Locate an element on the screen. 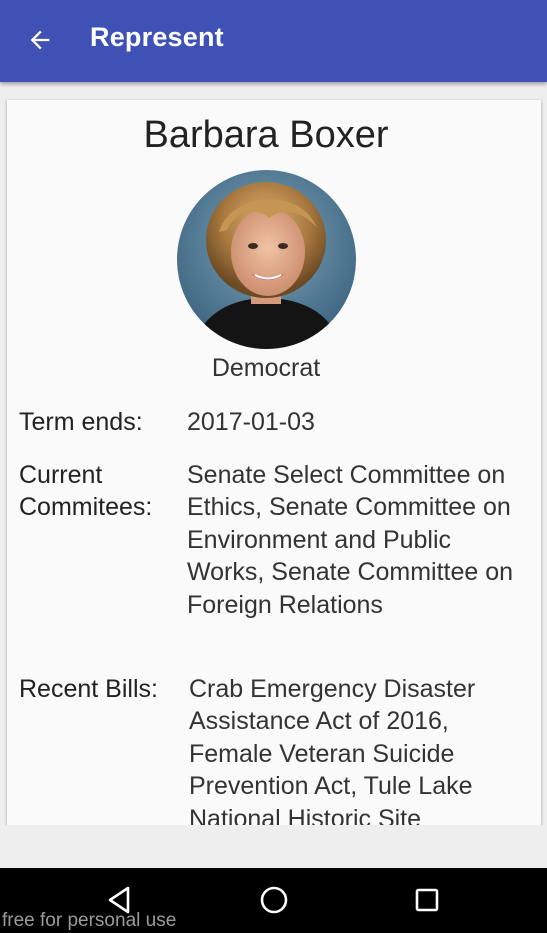  app-bar: Represent is located at coordinates (273, 41).